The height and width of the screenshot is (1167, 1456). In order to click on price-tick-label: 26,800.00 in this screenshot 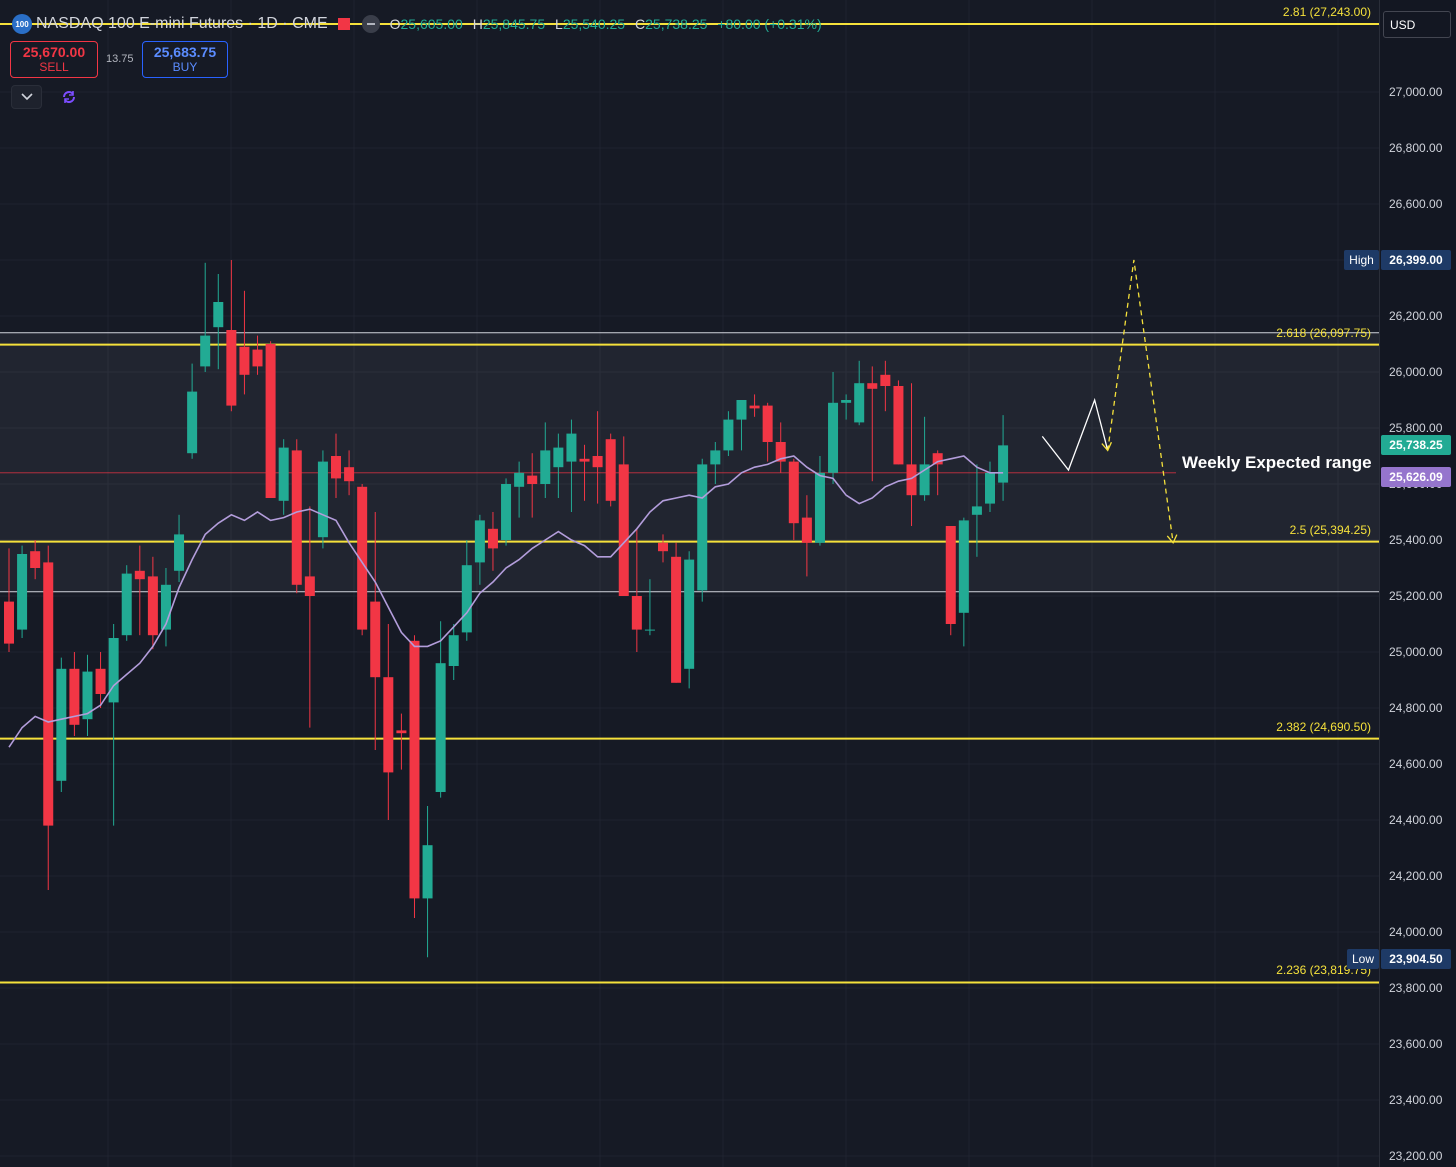, I will do `click(1416, 148)`.